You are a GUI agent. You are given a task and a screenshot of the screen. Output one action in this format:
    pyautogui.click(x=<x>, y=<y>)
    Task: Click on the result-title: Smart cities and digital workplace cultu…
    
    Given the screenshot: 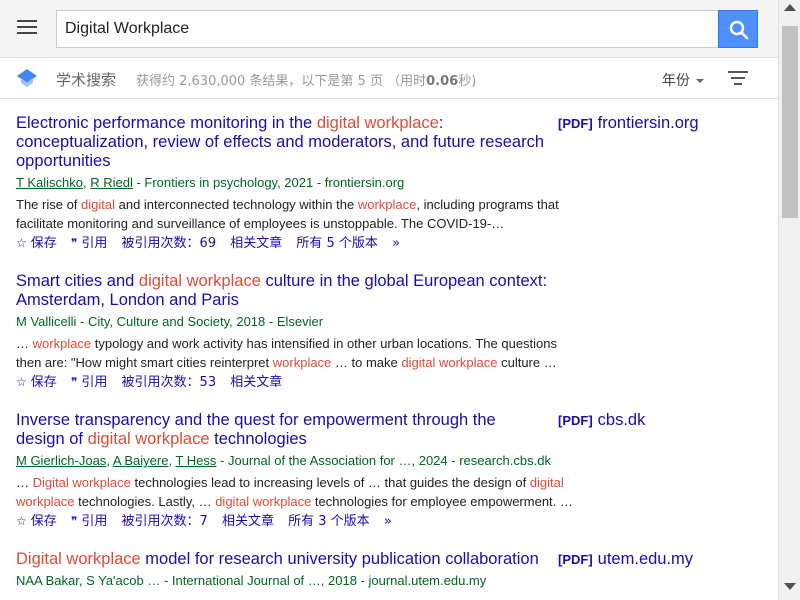 What is the action you would take?
    pyautogui.click(x=296, y=291)
    